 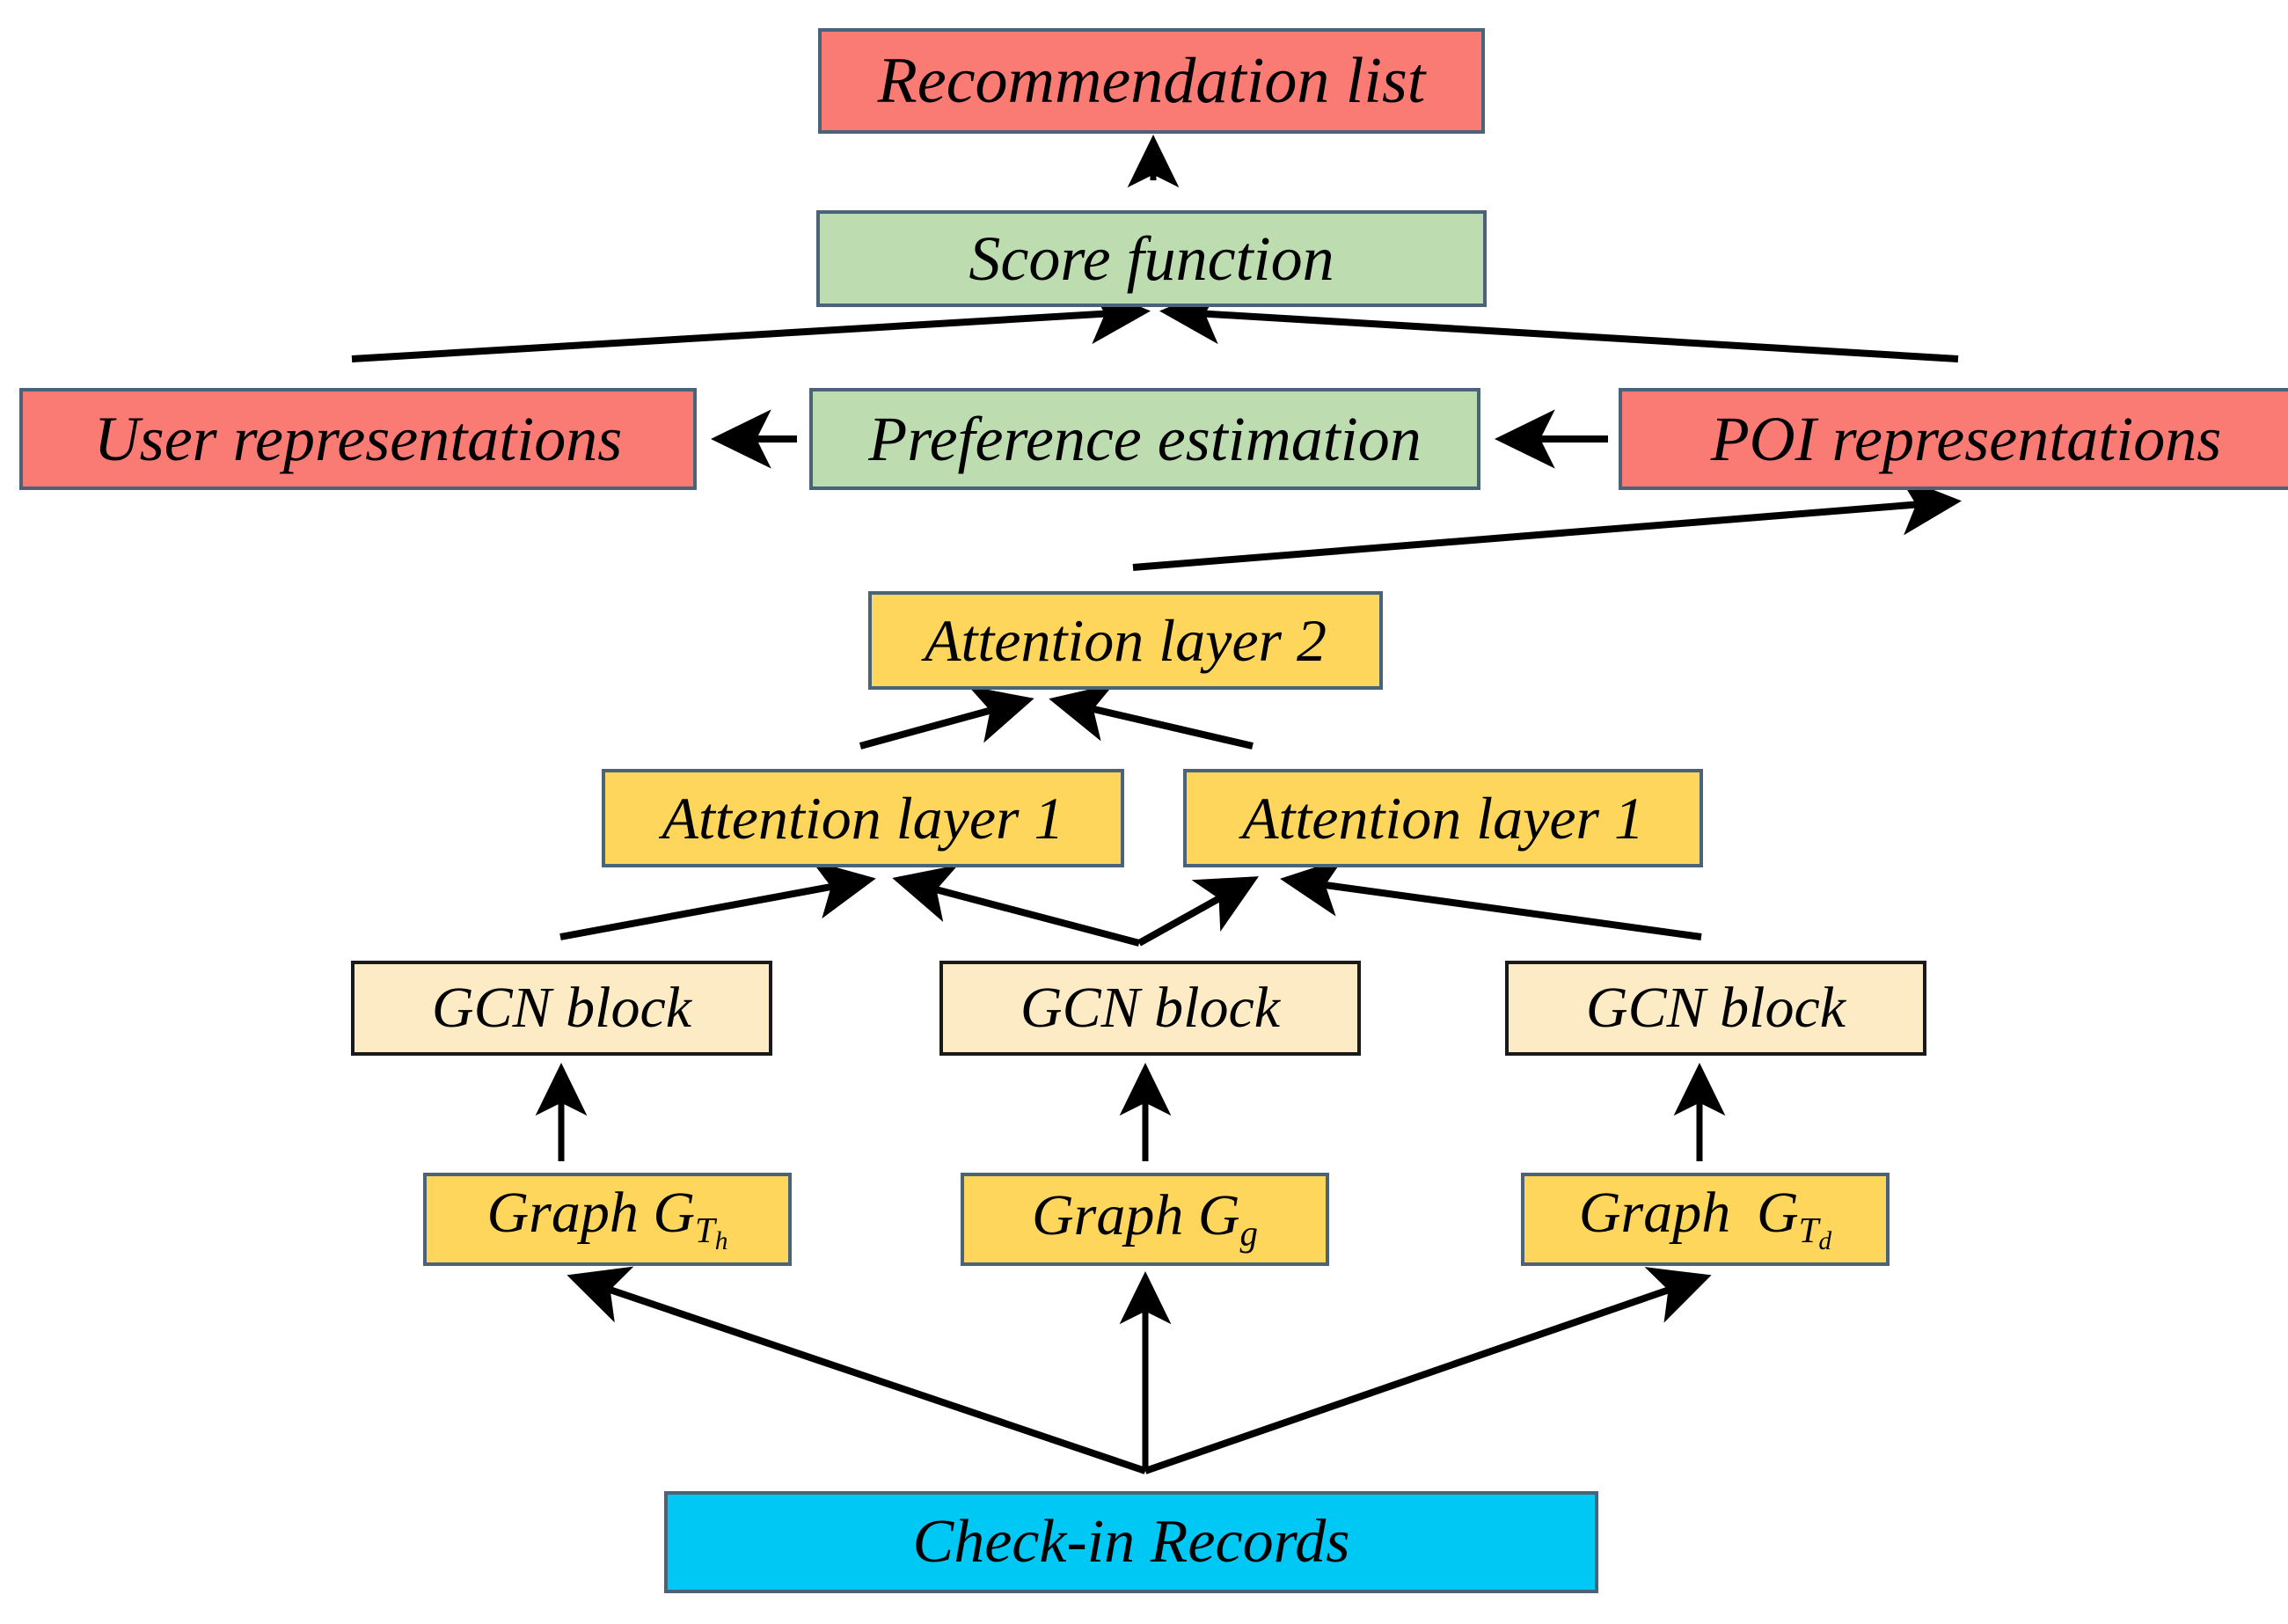 I want to click on node-graph-g: Graph Gg, so click(x=1145, y=1219).